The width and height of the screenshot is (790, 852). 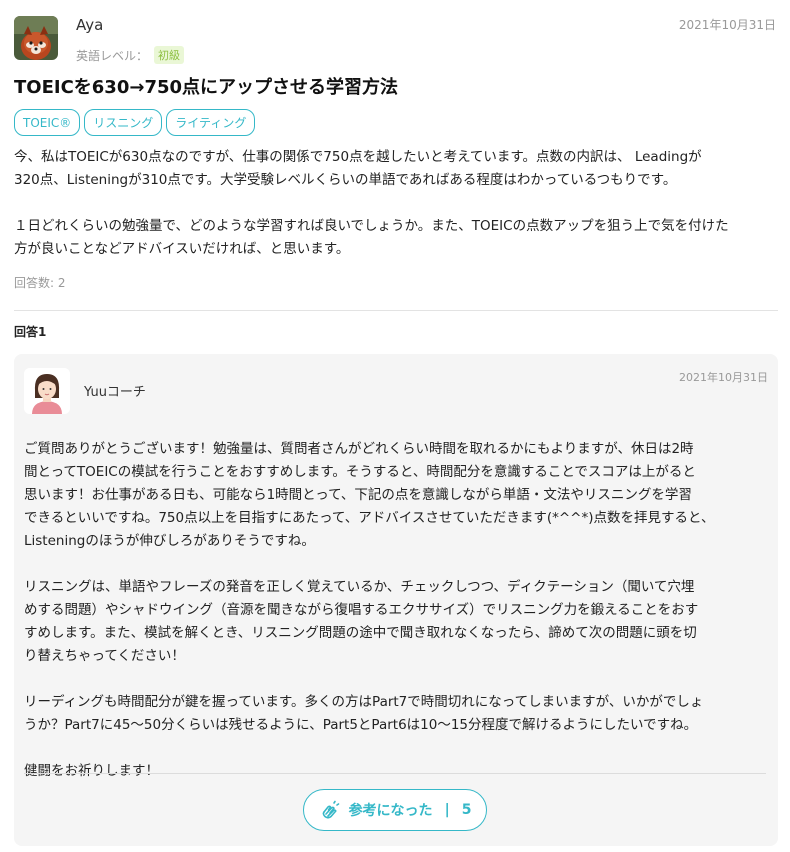 I want to click on answer-body-line: 健闘をお祈りします！, so click(x=91, y=771).